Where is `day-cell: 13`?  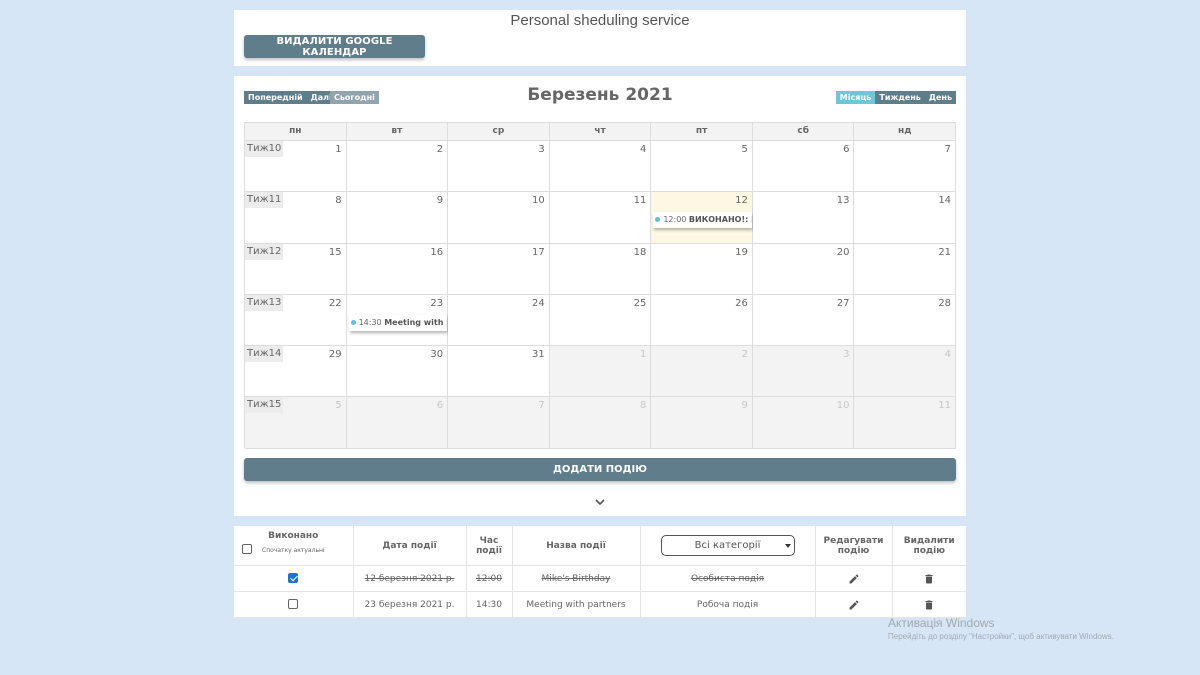
day-cell: 13 is located at coordinates (803, 218).